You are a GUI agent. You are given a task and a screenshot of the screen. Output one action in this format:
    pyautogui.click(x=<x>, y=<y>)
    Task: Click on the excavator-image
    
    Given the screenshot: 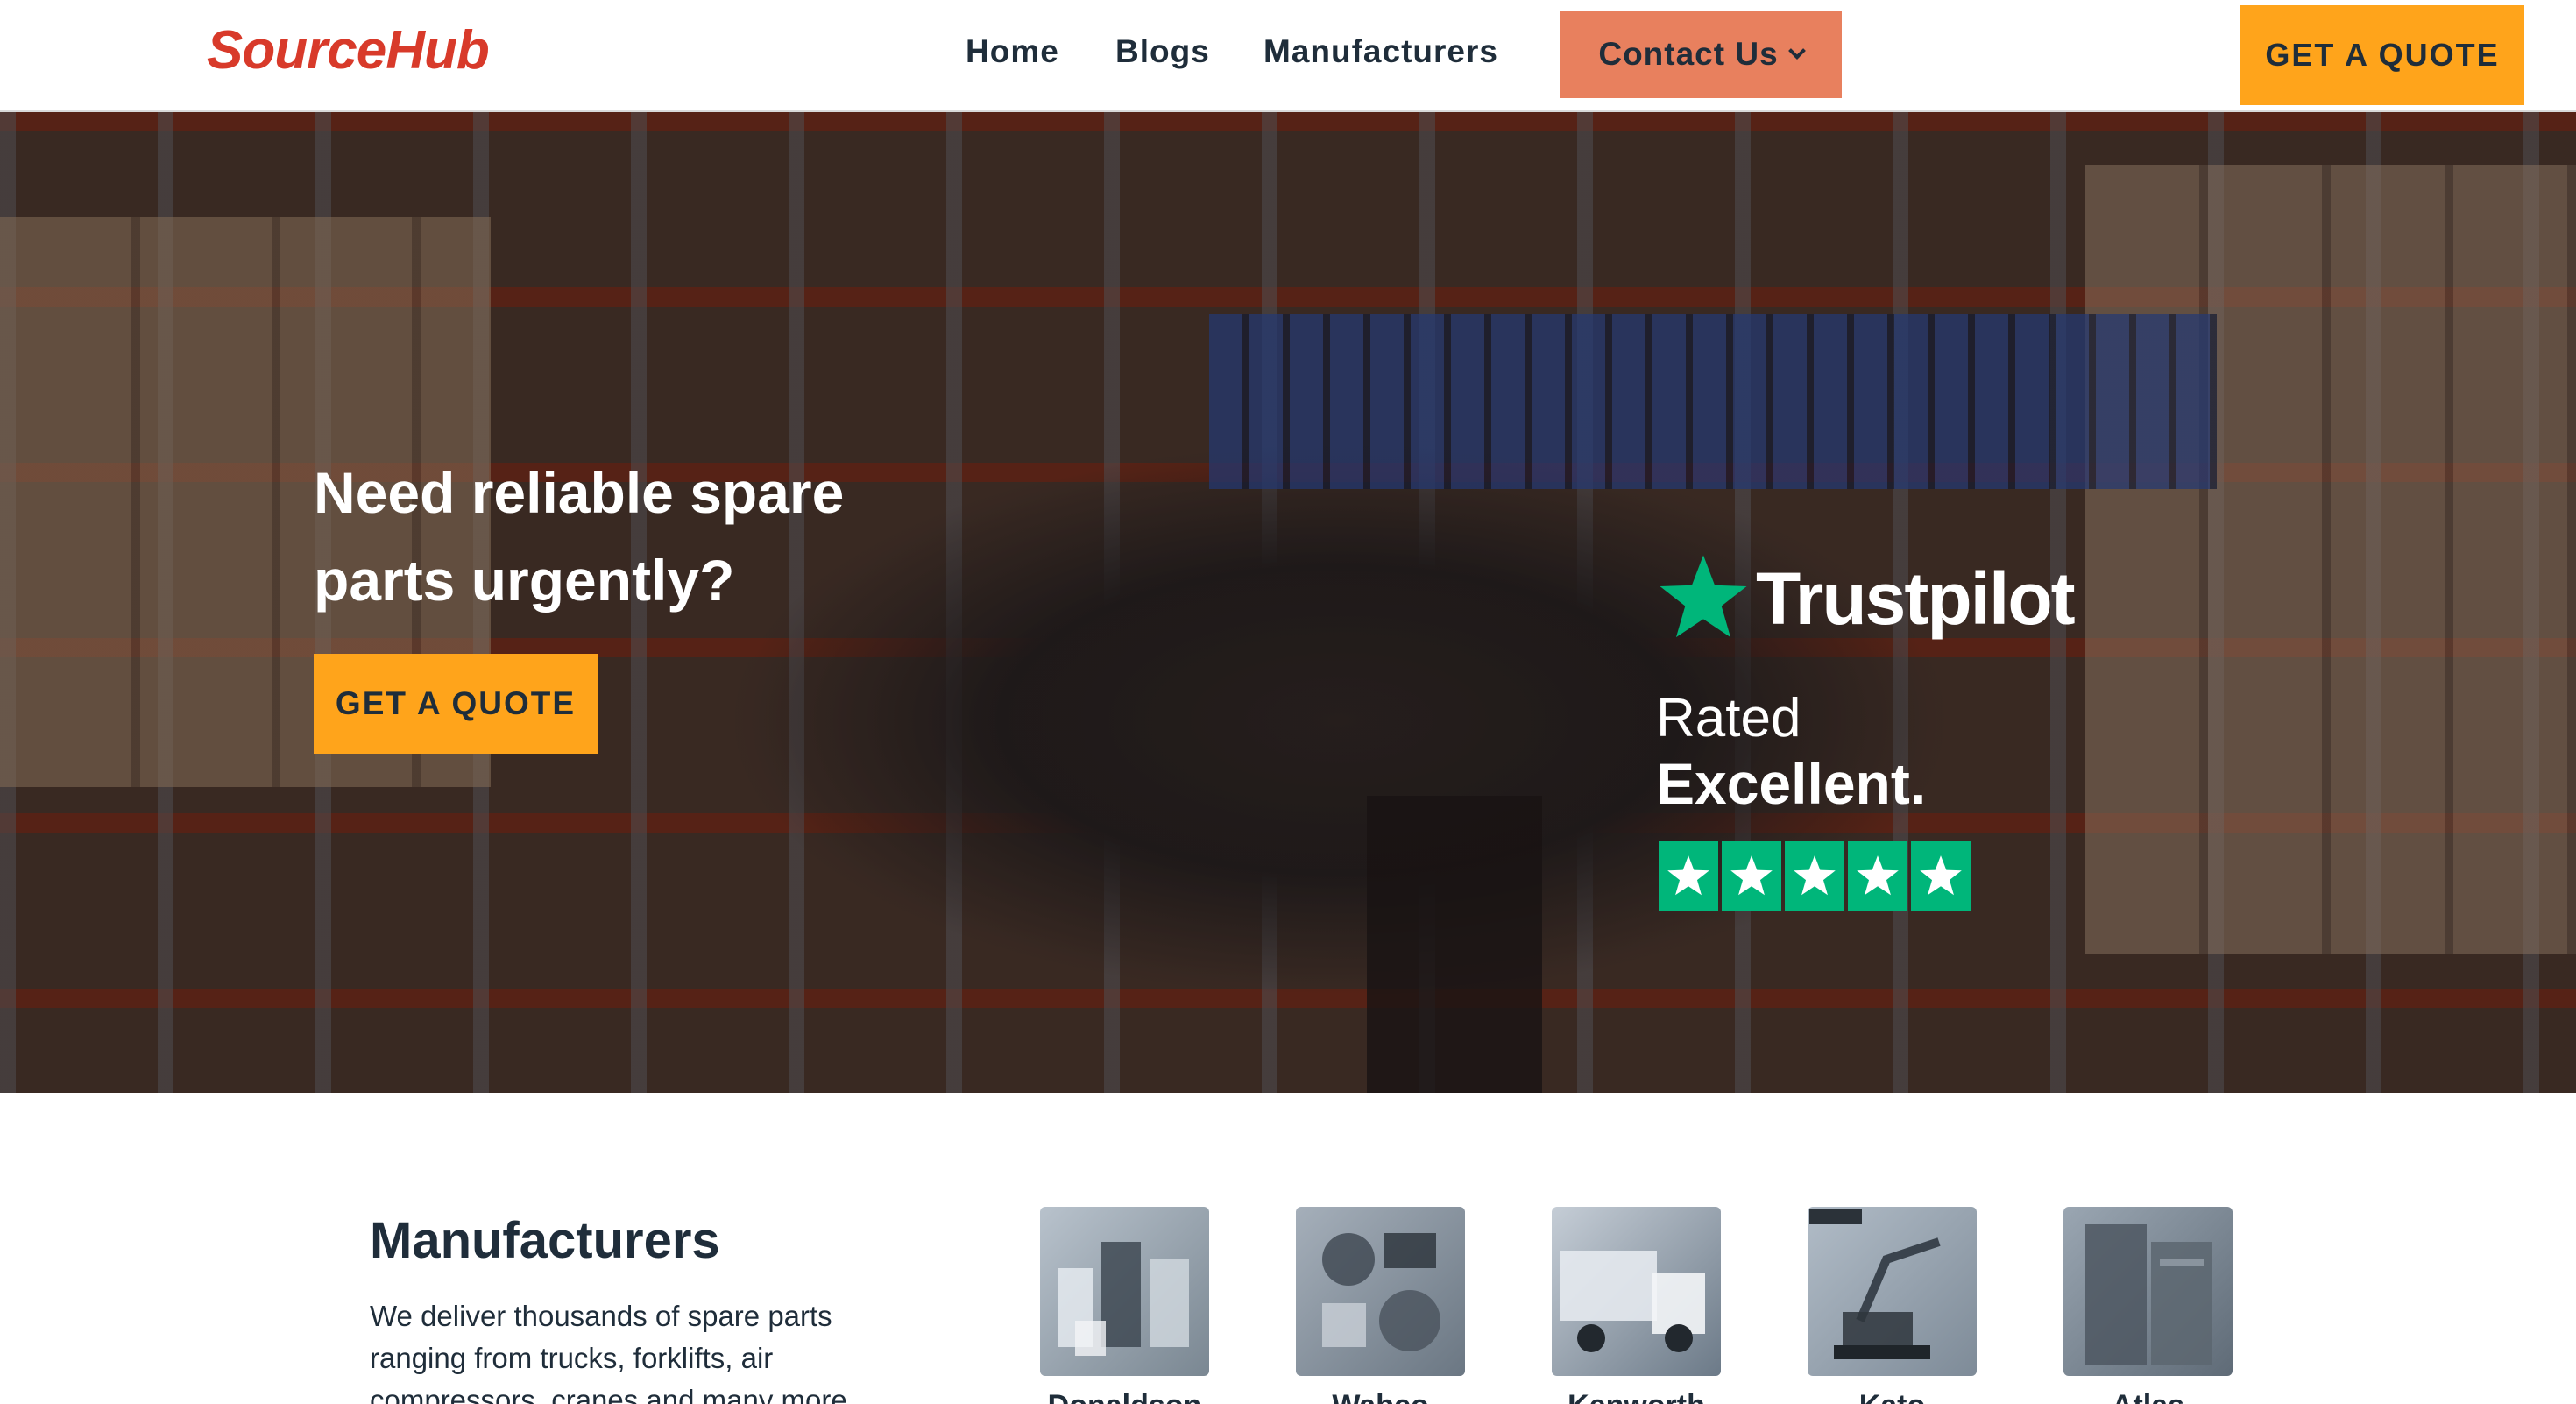 What is the action you would take?
    pyautogui.click(x=1875, y=1284)
    